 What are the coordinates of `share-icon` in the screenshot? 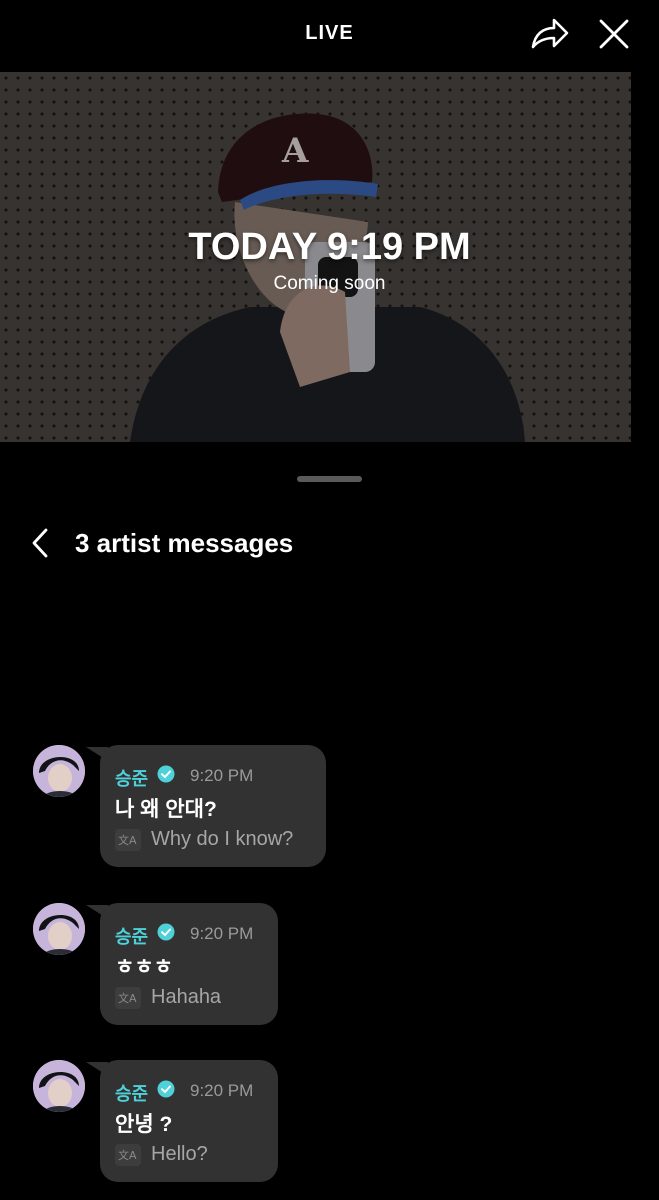 It's located at (550, 33).